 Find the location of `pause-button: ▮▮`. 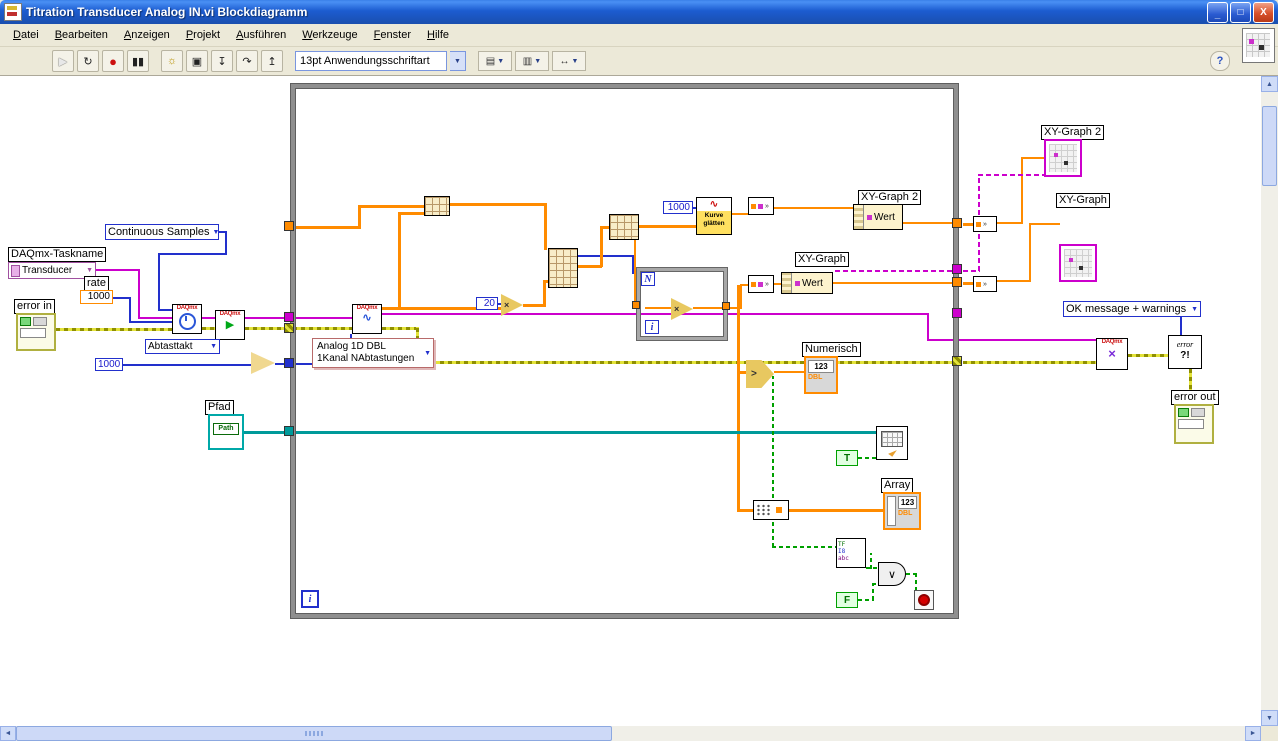

pause-button: ▮▮ is located at coordinates (138, 61).